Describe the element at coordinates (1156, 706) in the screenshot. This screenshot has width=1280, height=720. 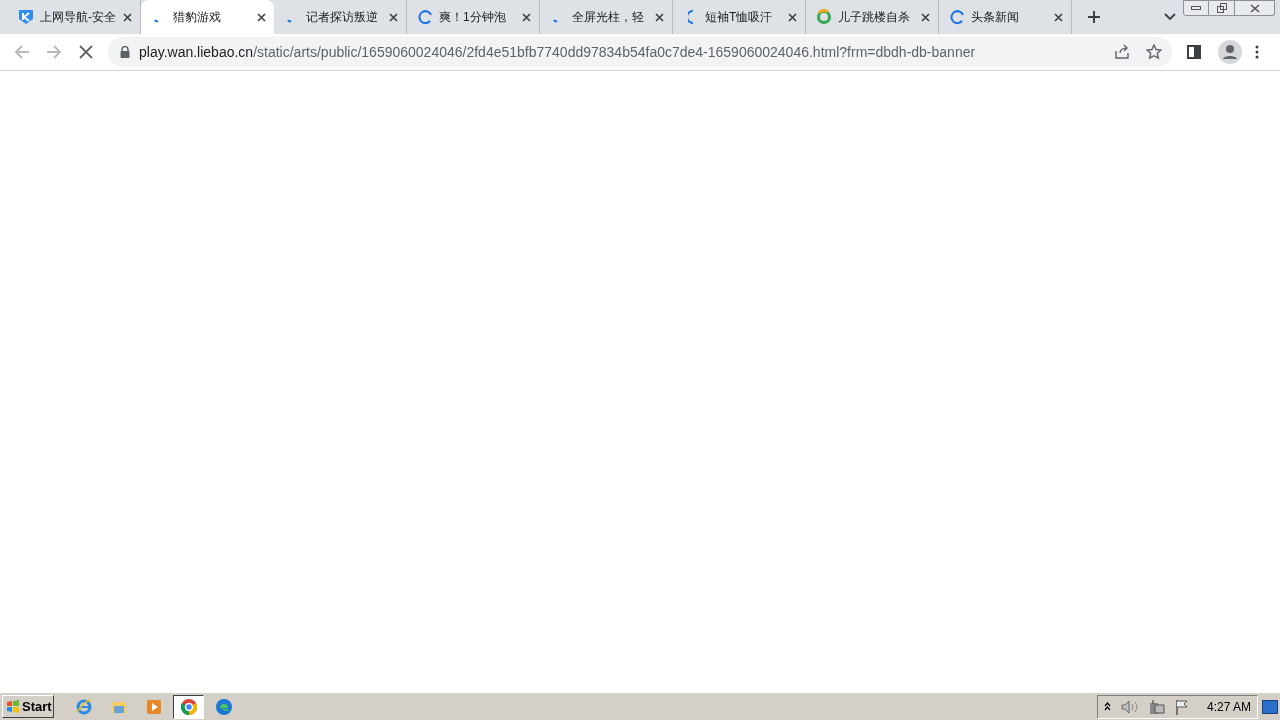
I see `network-icon` at that location.